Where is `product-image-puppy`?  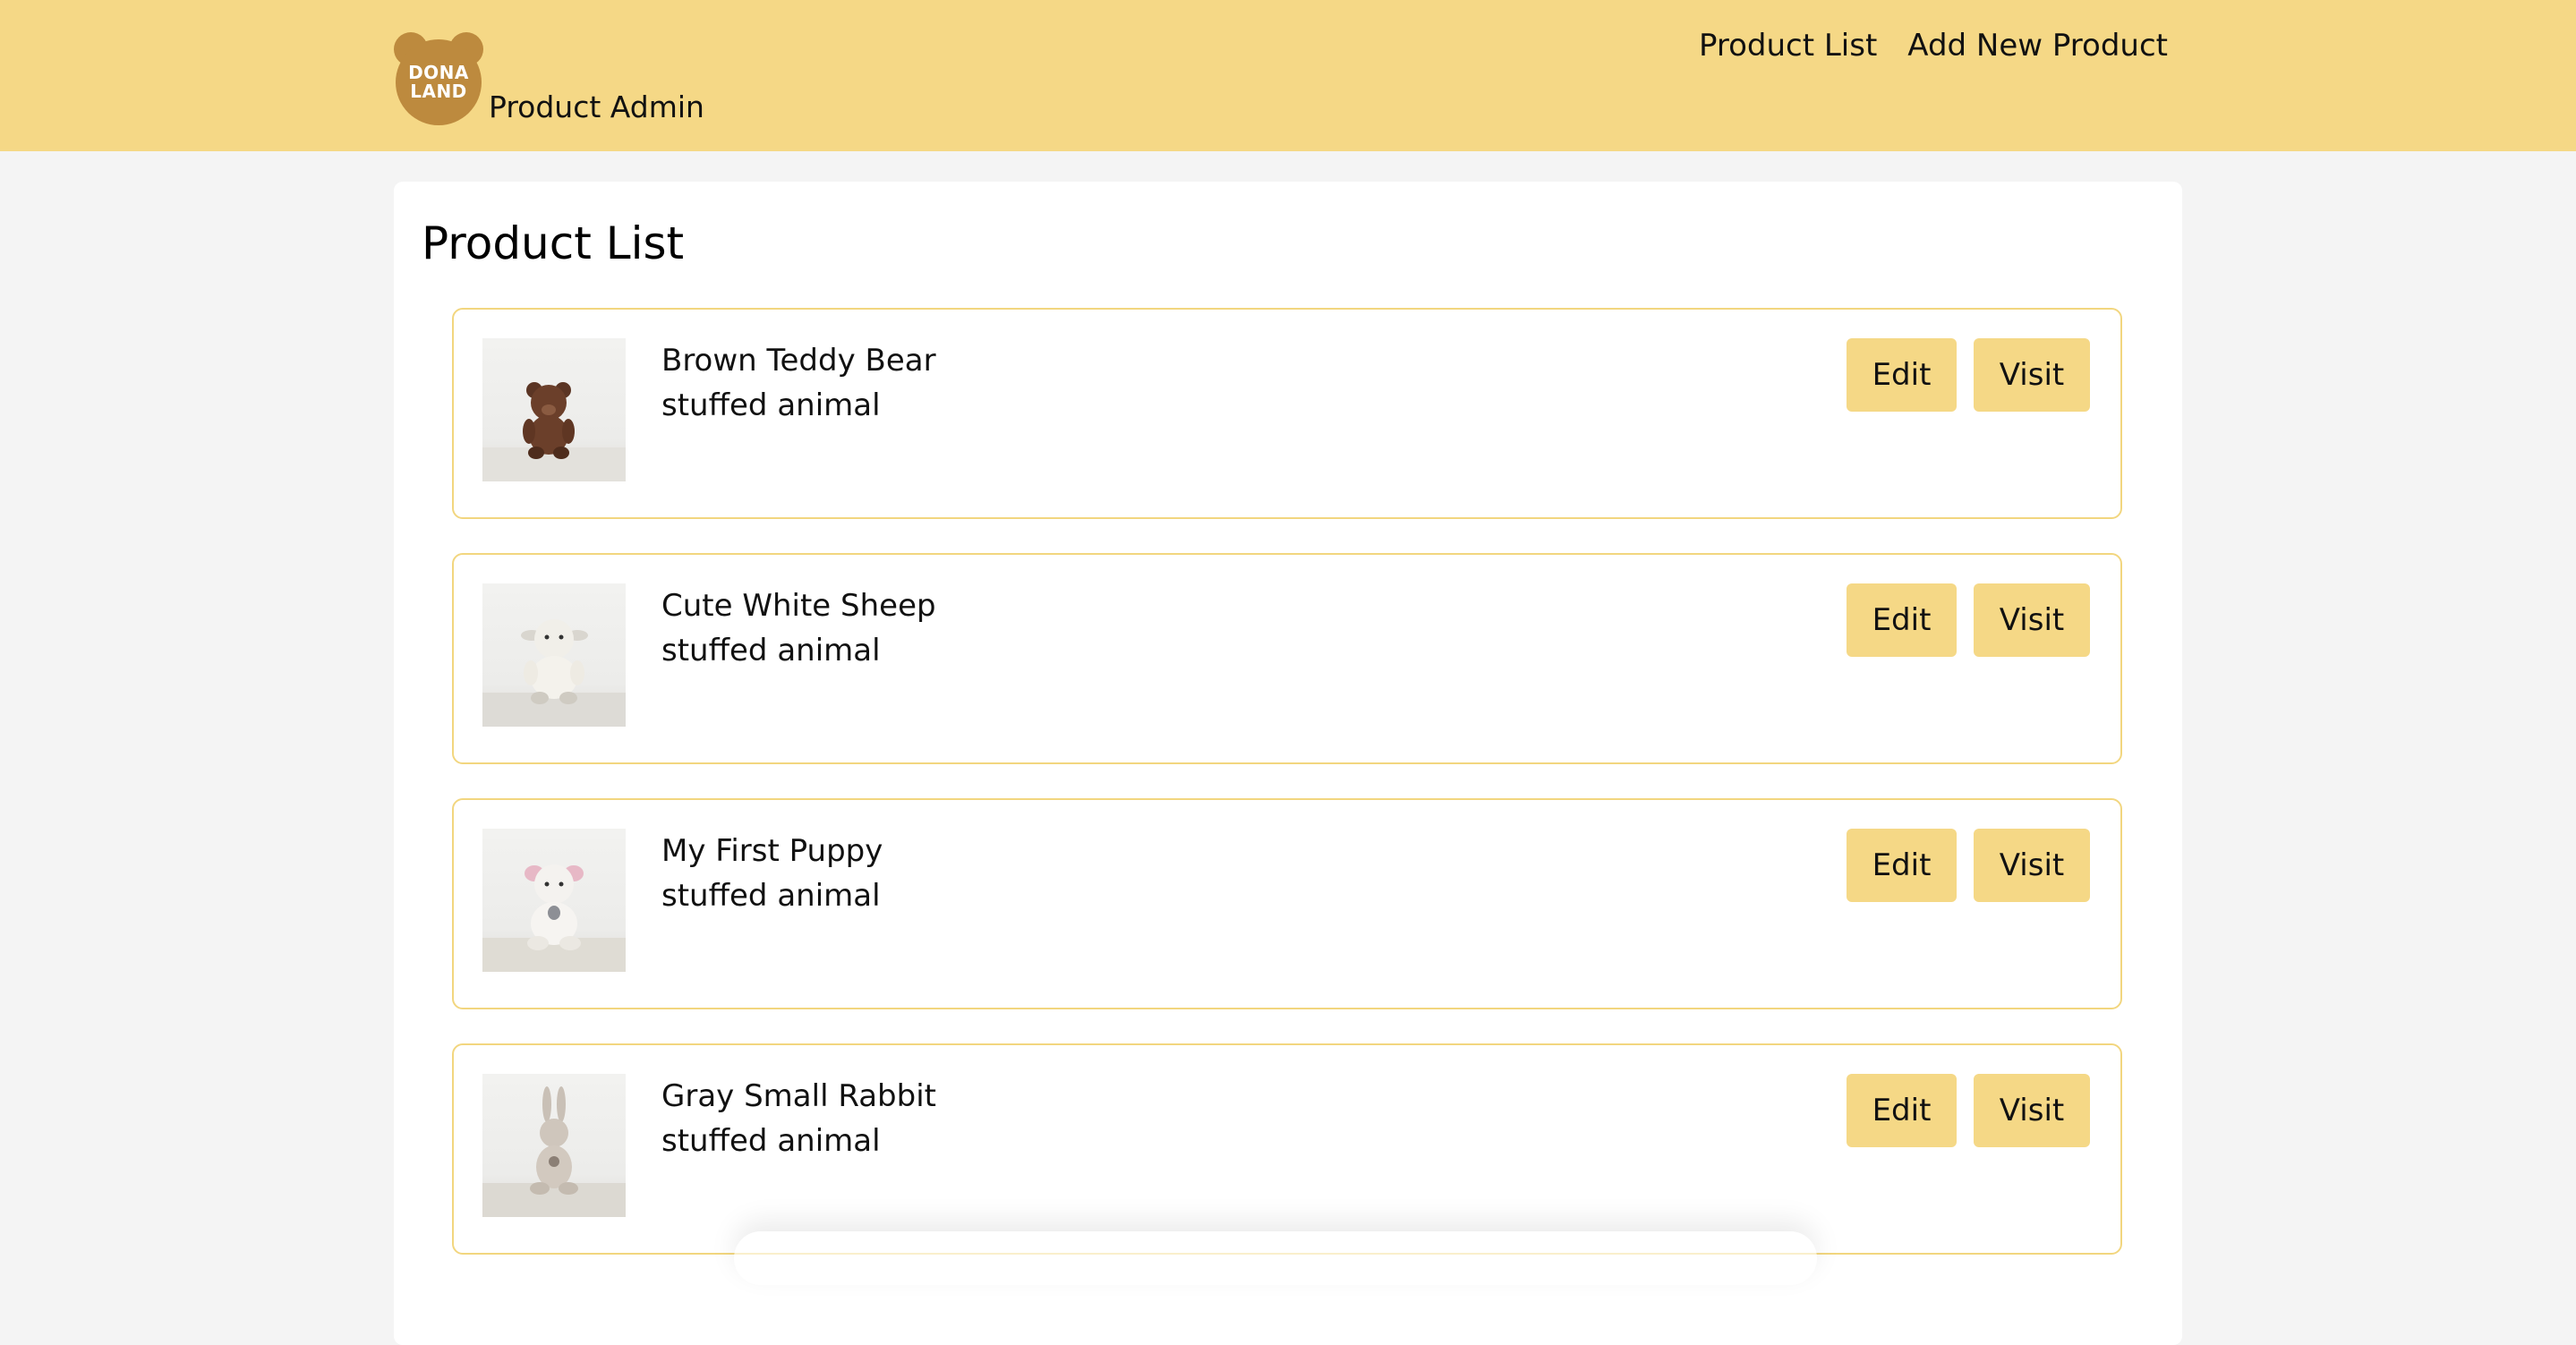
product-image-puppy is located at coordinates (554, 900).